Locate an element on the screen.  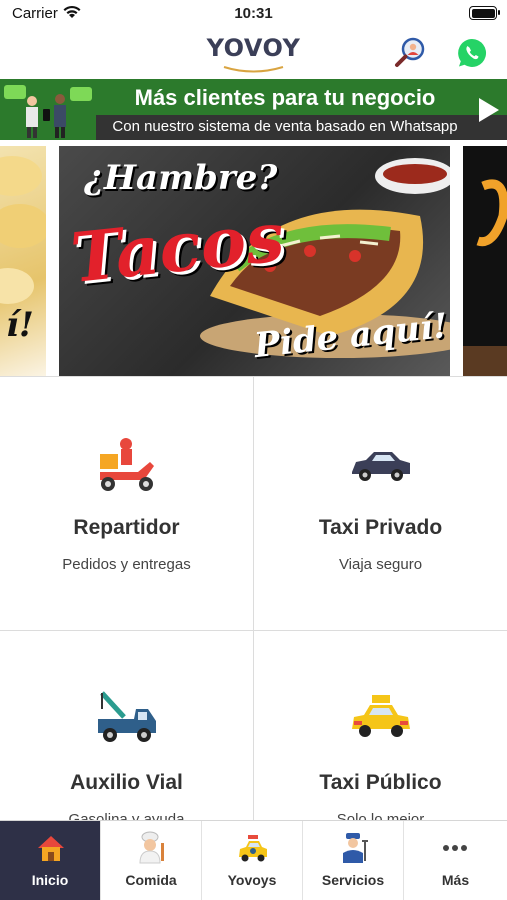
whatsapp-icon is located at coordinates (472, 53).